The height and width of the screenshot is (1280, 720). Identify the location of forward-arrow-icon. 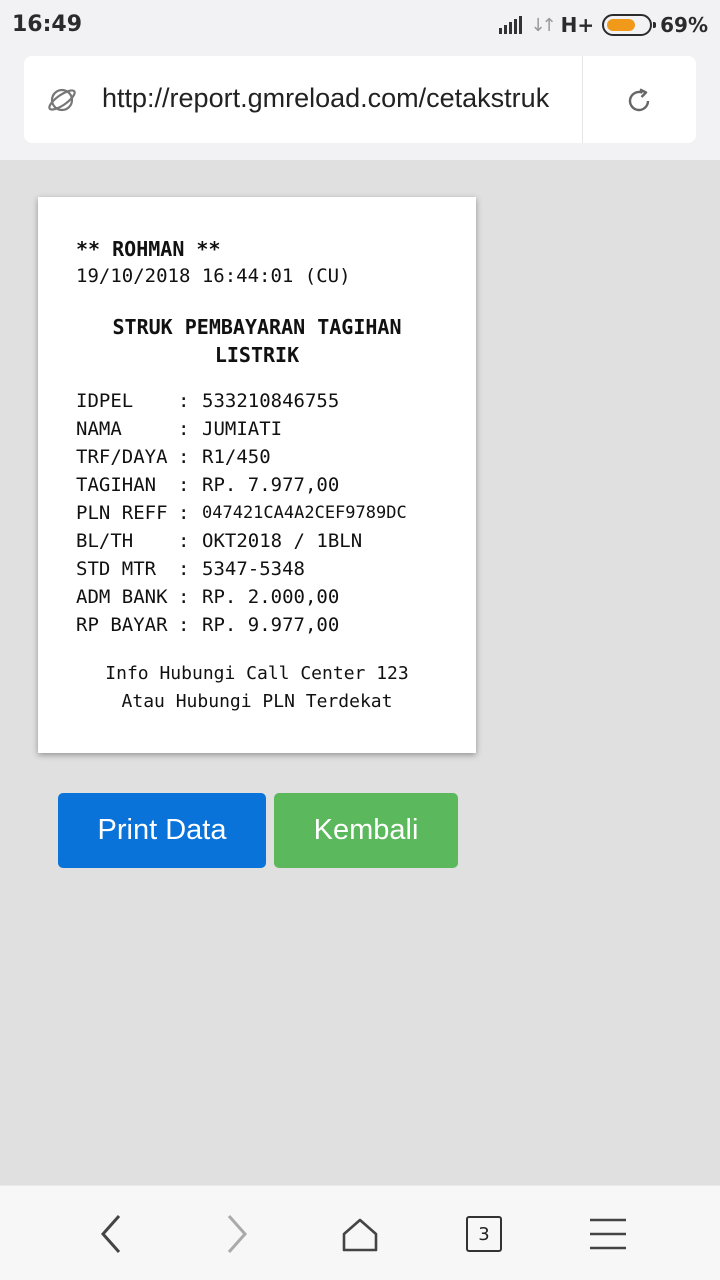
(236, 1234).